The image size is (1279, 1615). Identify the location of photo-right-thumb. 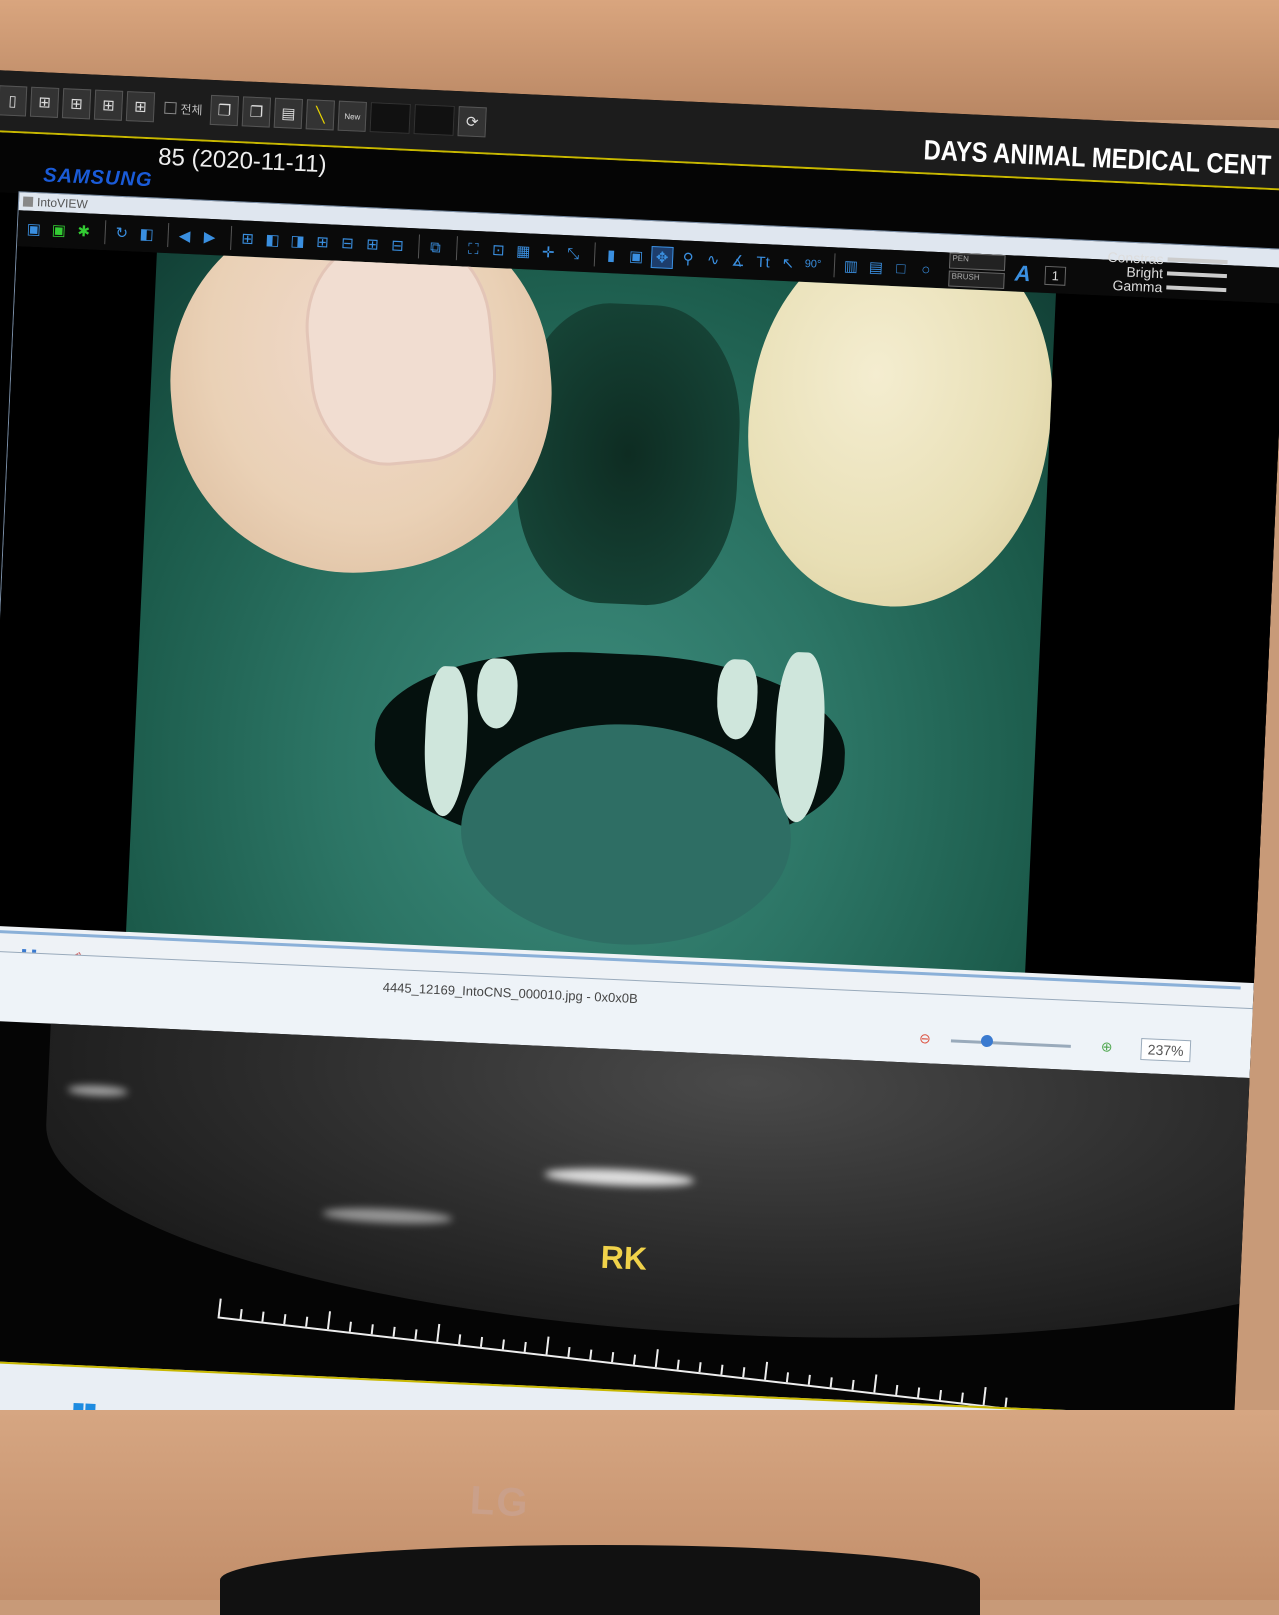
(889, 439).